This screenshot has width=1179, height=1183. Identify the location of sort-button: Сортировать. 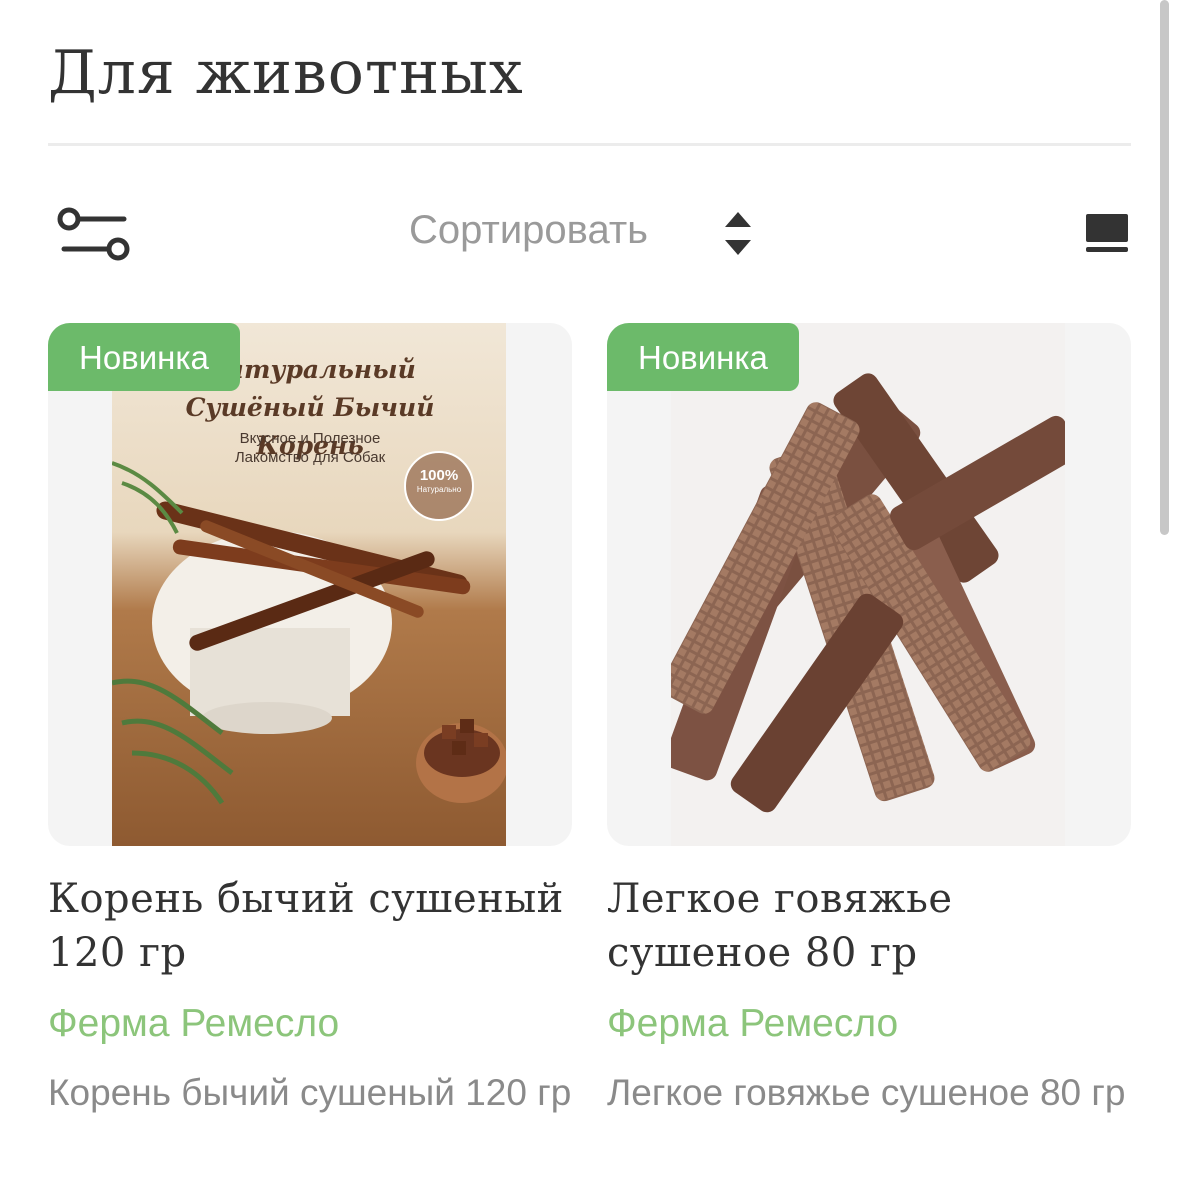
(528, 230).